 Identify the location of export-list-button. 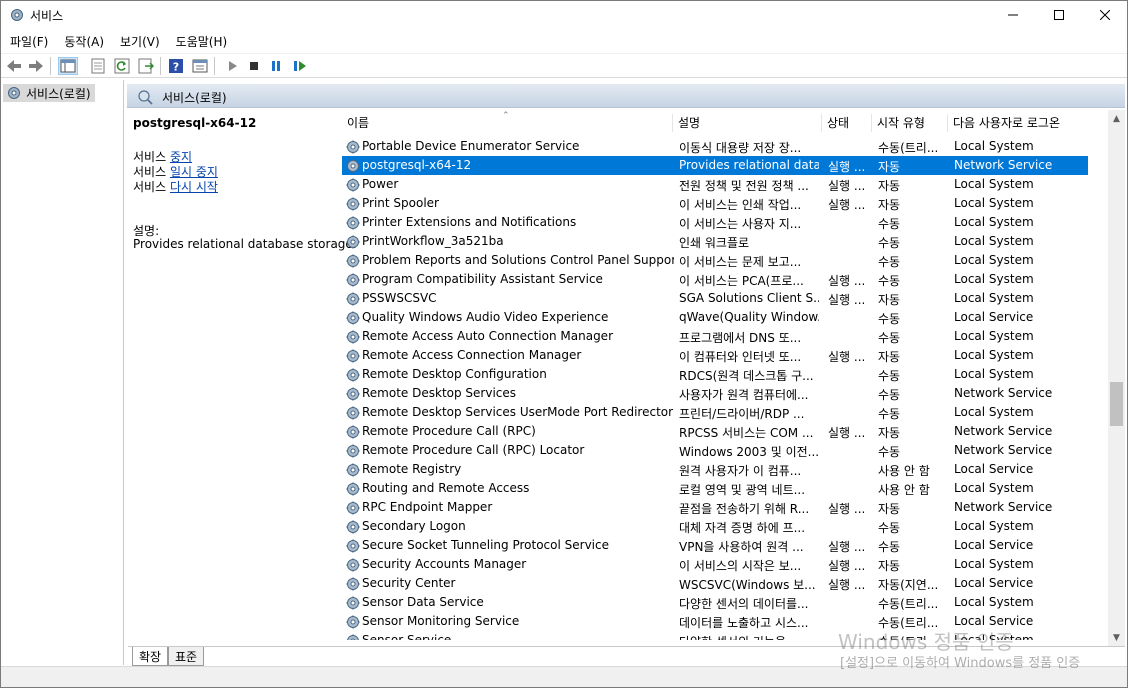
(146, 66).